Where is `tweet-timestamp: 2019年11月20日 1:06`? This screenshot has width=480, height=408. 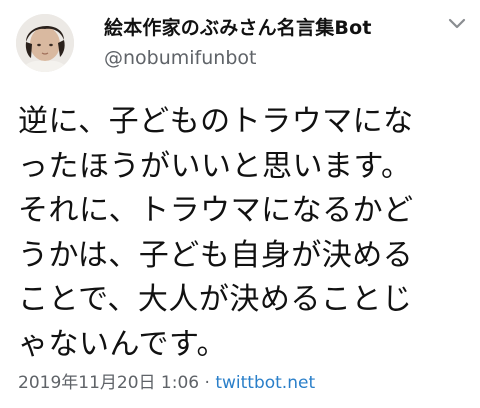
tweet-timestamp: 2019年11月20日 1:06 is located at coordinates (108, 383).